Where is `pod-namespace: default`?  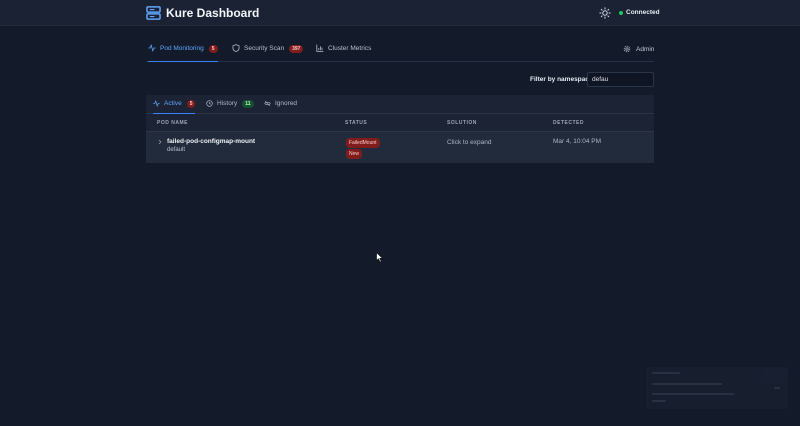
pod-namespace: default is located at coordinates (176, 150).